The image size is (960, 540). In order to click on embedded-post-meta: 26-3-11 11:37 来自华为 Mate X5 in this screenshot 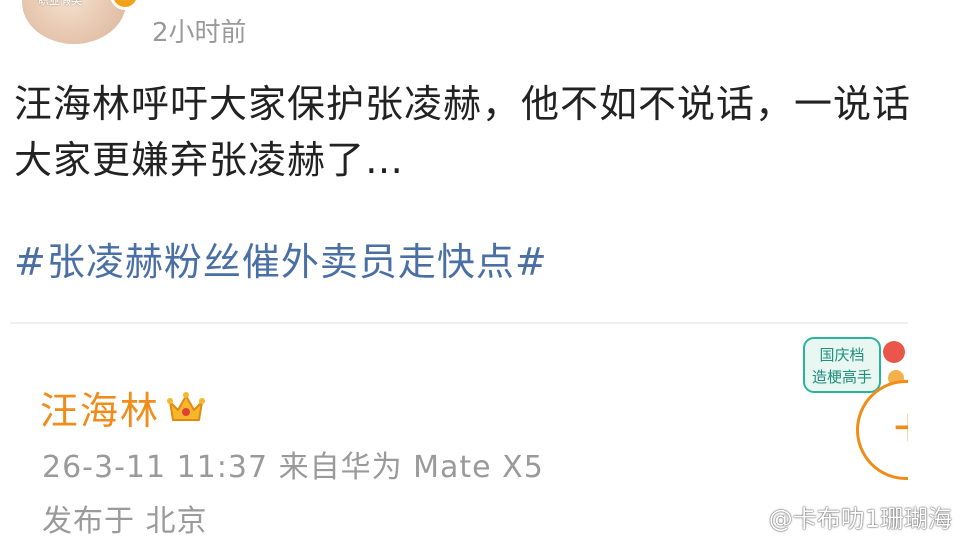, I will do `click(293, 467)`.